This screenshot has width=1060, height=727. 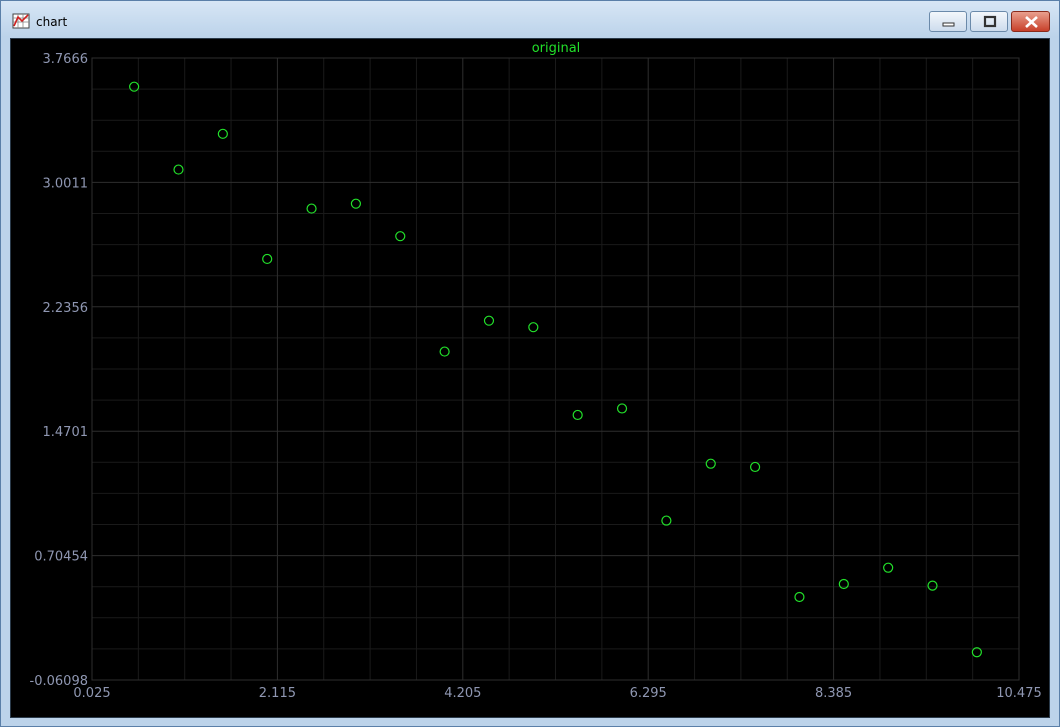 I want to click on y-tick-label: 0.70454, so click(x=61, y=557).